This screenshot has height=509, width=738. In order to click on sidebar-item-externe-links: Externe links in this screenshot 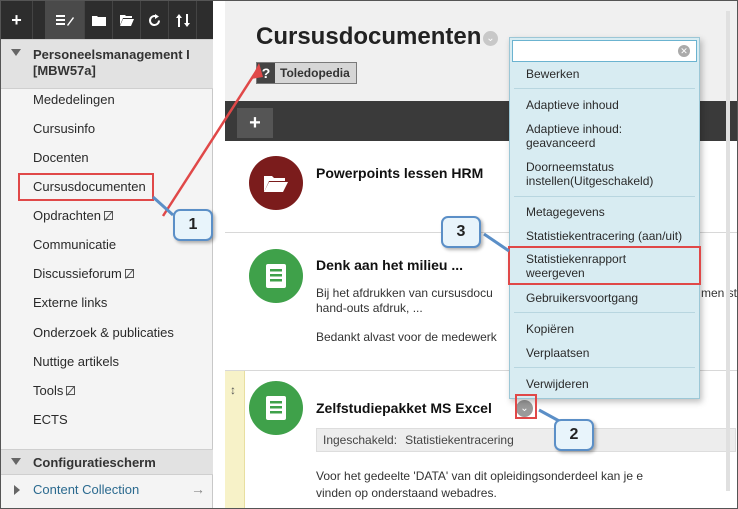, I will do `click(70, 302)`.